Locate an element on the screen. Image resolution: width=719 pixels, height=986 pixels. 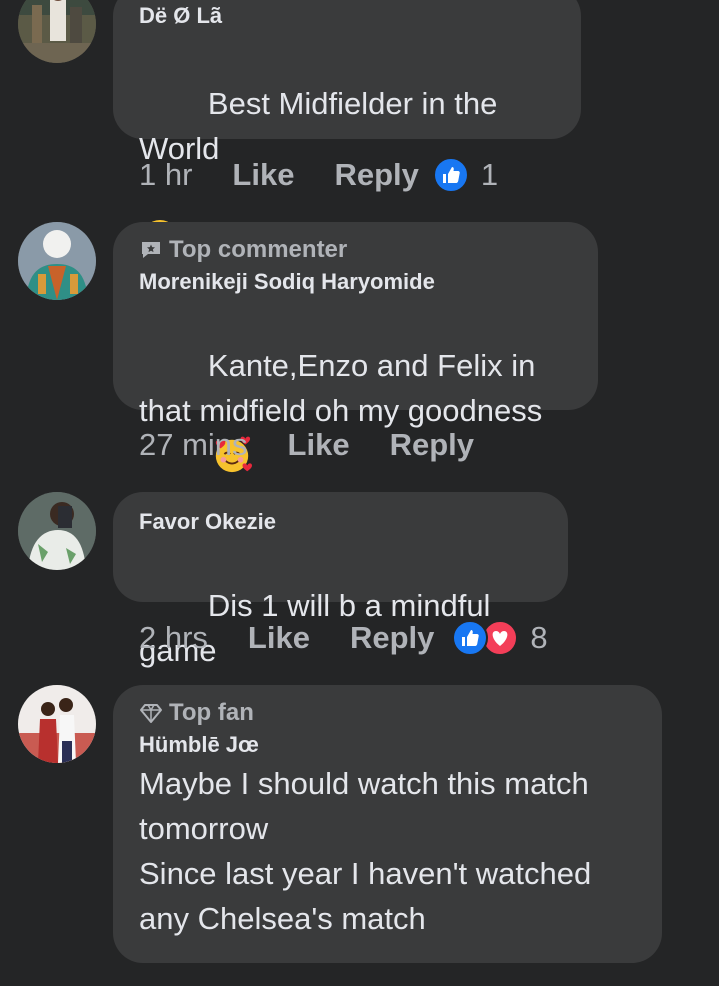
comment-actions: 27 mins Like Reply is located at coordinates (326, 445).